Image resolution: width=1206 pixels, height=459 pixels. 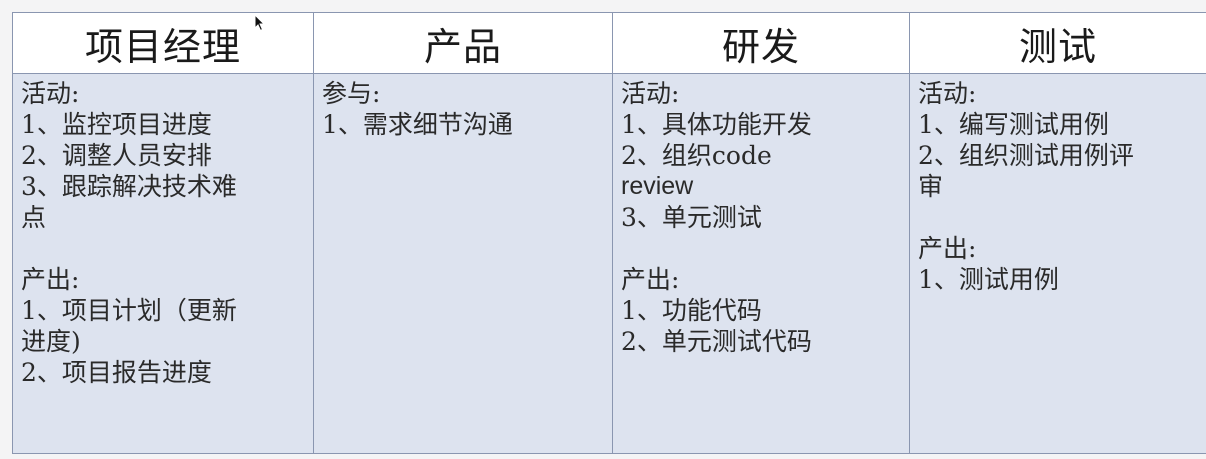 I want to click on dev-activity-item-2: 2、组织code, so click(x=696, y=155).